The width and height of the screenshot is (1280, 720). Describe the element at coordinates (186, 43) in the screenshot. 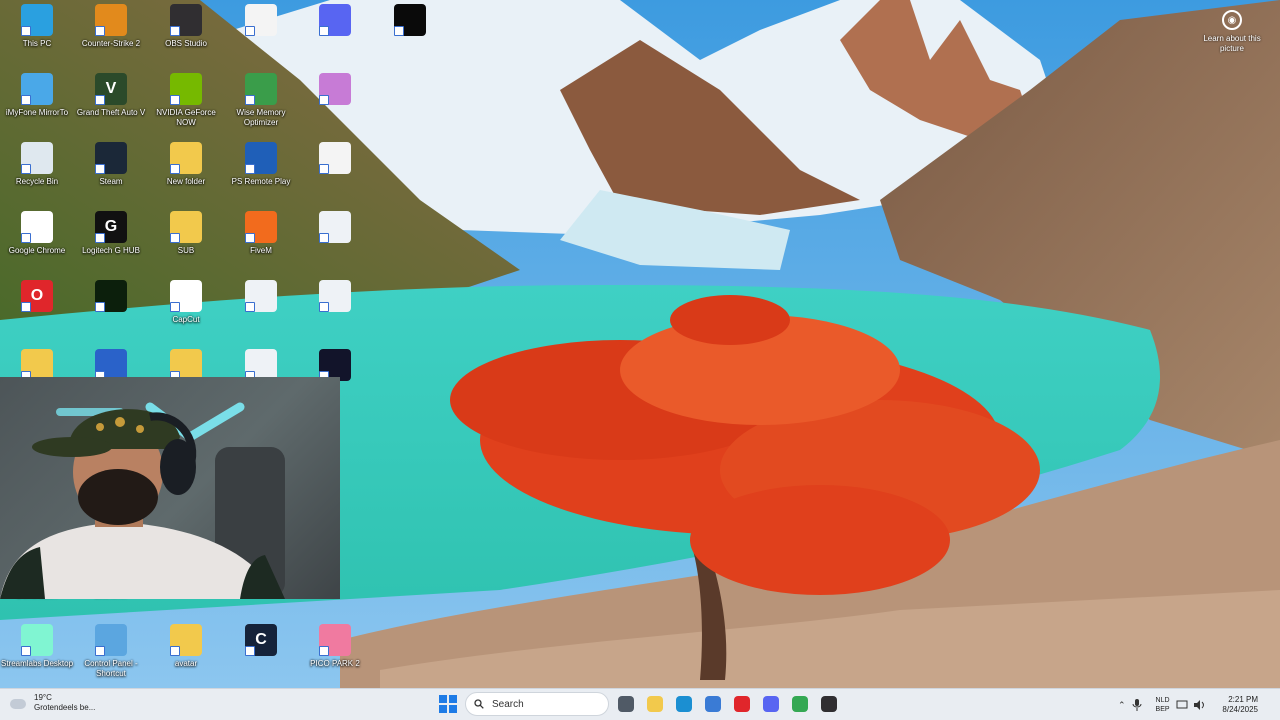

I see `desktop-icon-label: OBS Studio` at that location.